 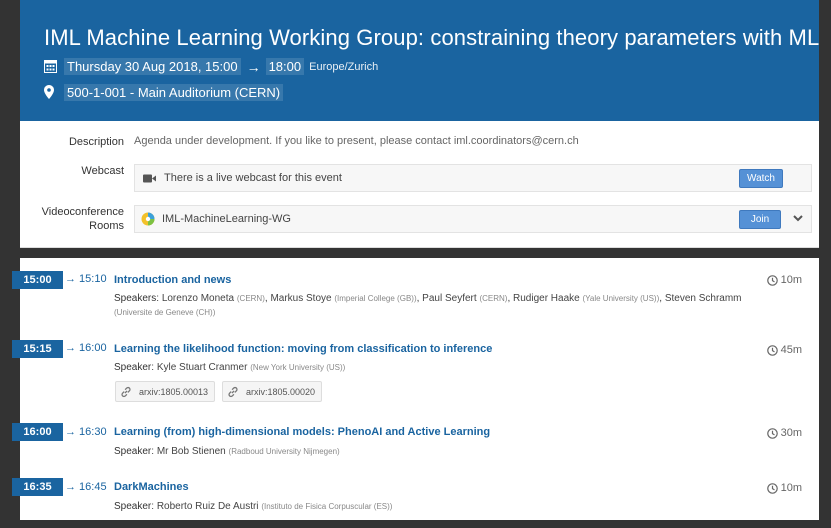 What do you see at coordinates (191, 451) in the screenshot?
I see `speaker-name: Mr Bob Stienen` at bounding box center [191, 451].